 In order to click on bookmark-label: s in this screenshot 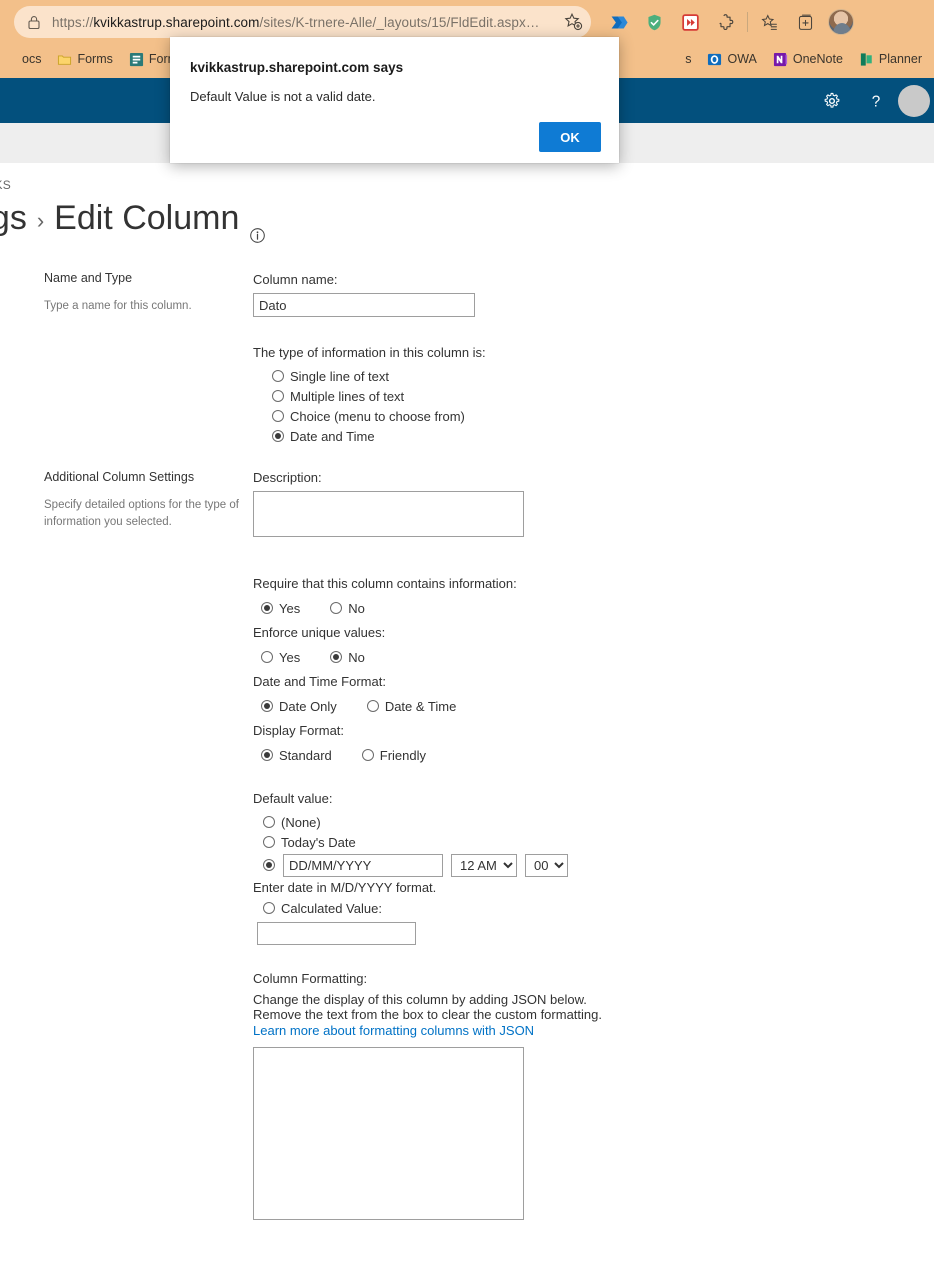, I will do `click(688, 59)`.